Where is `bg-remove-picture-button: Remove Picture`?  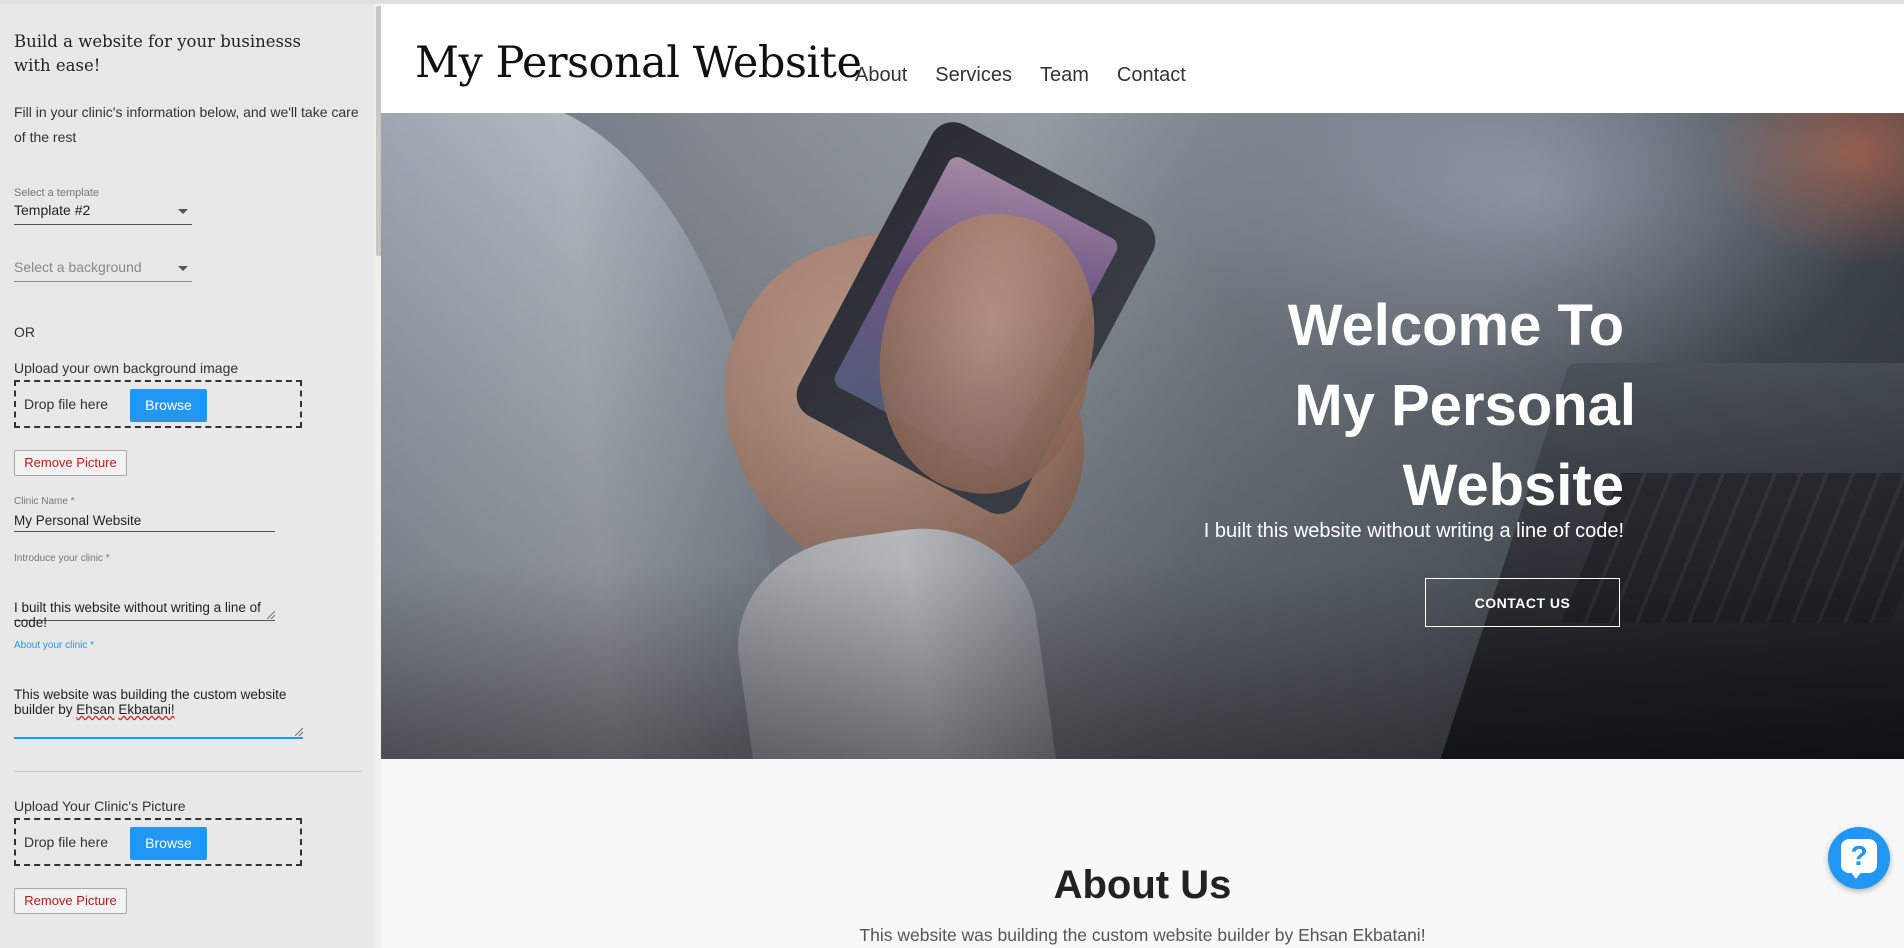 bg-remove-picture-button: Remove Picture is located at coordinates (70, 463).